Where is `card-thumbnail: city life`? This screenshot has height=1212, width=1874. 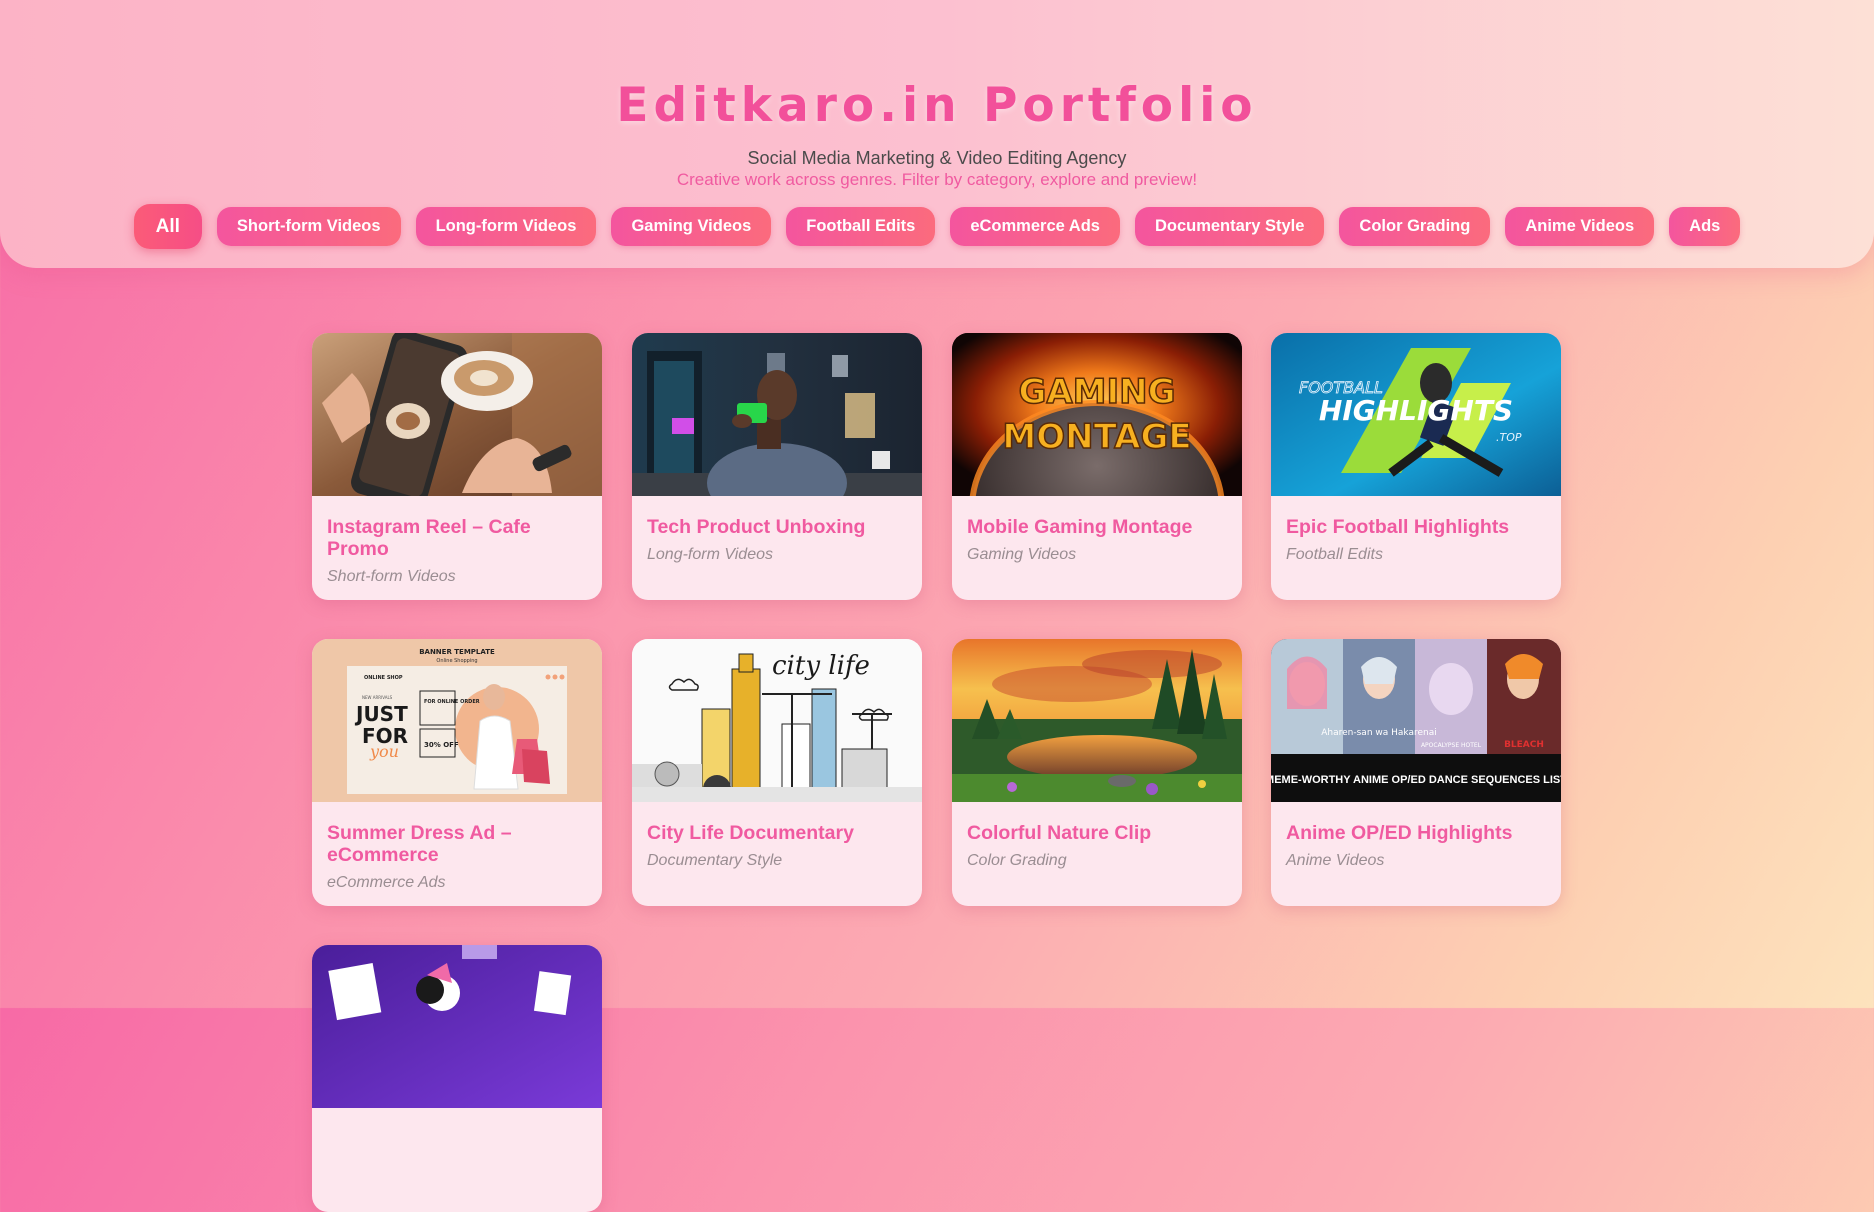
card-thumbnail: city life is located at coordinates (777, 720).